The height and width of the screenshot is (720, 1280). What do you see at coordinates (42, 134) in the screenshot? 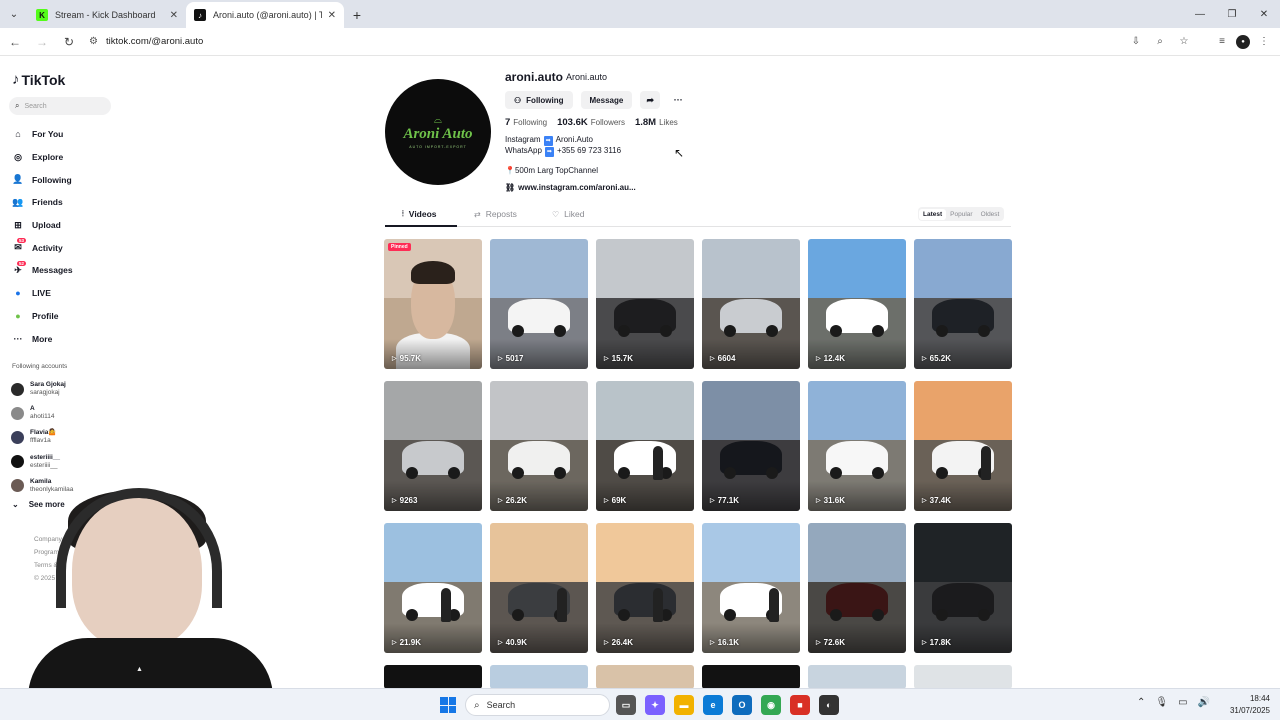
I see `sidebar-item-for-you: ⌂ For You` at bounding box center [42, 134].